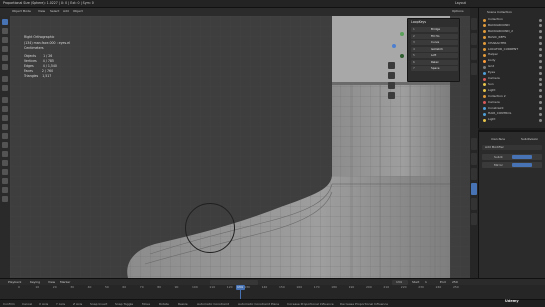 The image size is (545, 307). Describe the element at coordinates (434, 62) in the screenshot. I see `loopkey-relax-button: 6 Relax` at that location.